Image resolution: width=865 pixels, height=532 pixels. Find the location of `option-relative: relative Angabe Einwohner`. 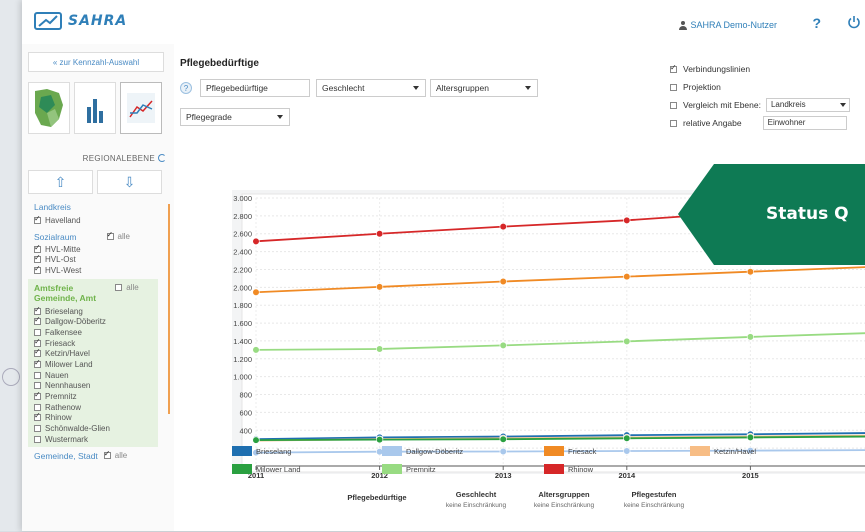

option-relative: relative Angabe Einwohner is located at coordinates (760, 123).